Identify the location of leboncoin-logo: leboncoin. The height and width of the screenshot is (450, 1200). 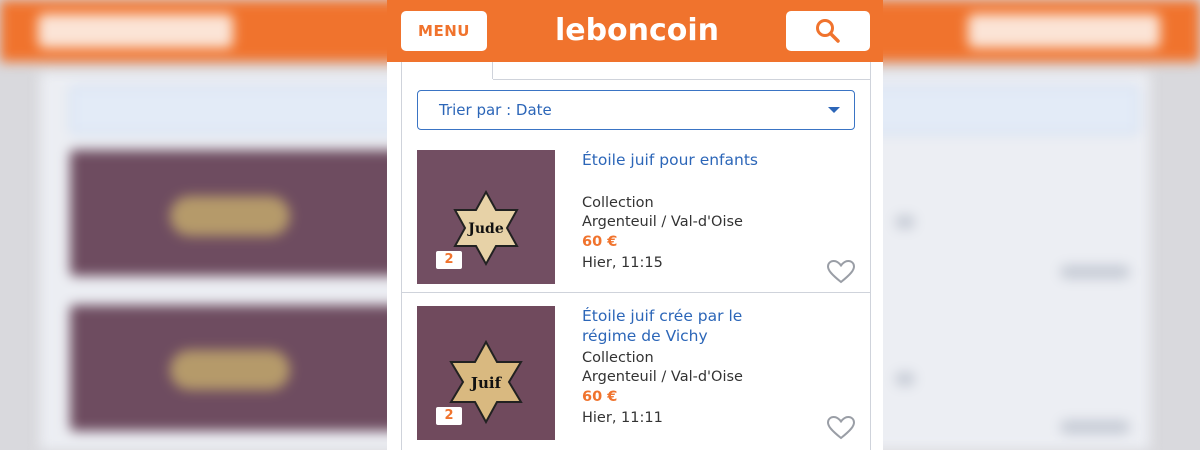
(637, 31).